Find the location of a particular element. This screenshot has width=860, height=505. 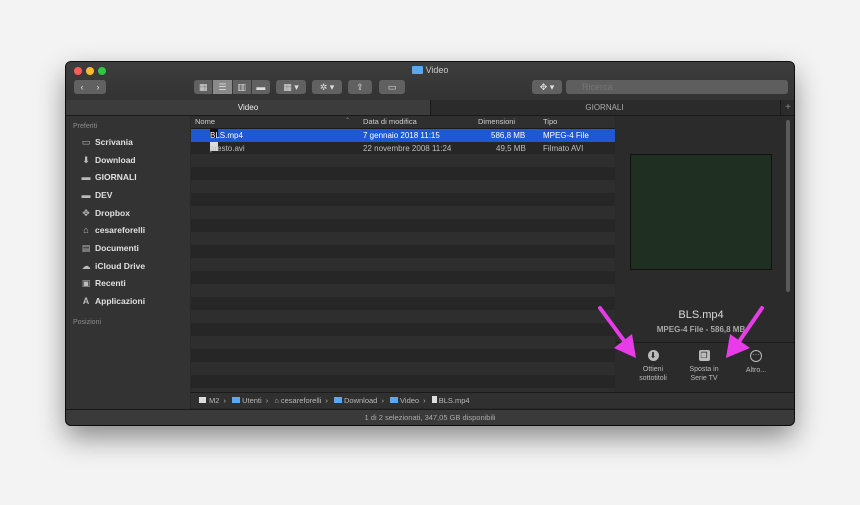

tab-bar: Video GIORNALI + is located at coordinates (430, 108).